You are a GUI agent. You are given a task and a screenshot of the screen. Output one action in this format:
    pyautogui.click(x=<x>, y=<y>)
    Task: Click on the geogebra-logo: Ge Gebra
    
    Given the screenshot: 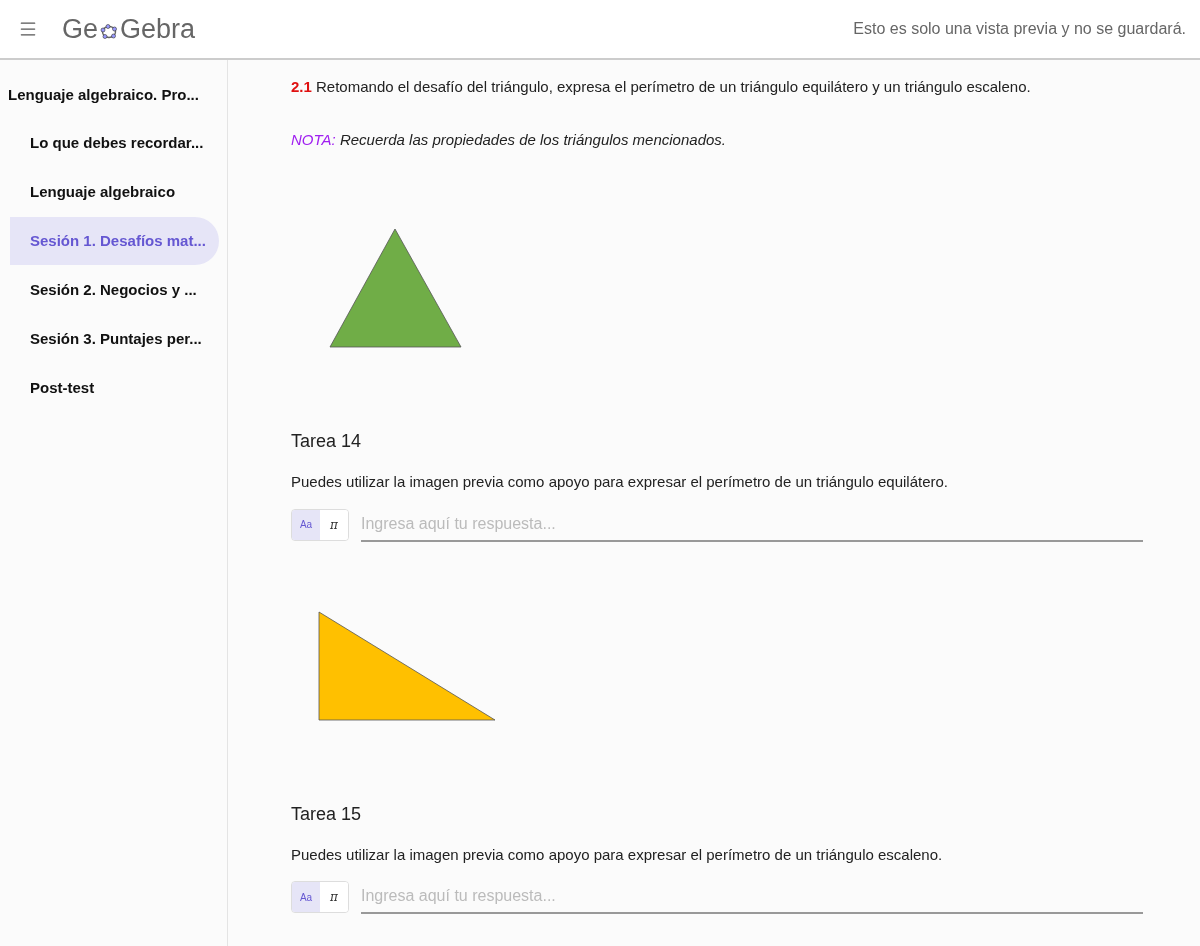 What is the action you would take?
    pyautogui.click(x=129, y=29)
    